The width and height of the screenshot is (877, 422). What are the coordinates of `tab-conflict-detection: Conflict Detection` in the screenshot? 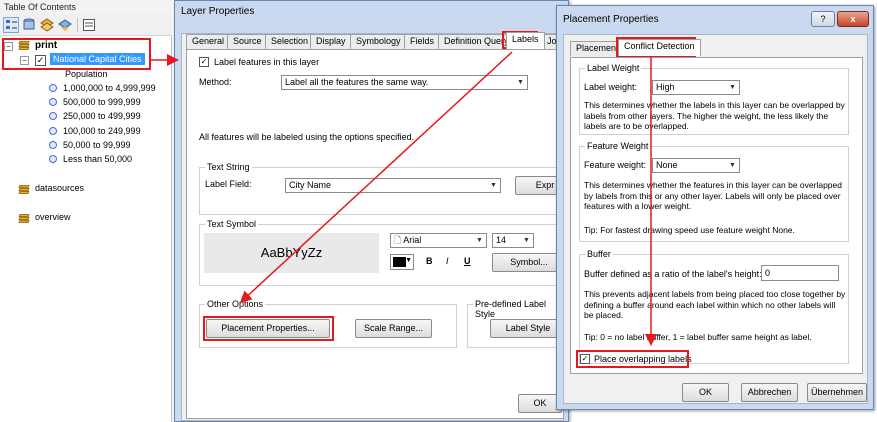 It's located at (659, 47).